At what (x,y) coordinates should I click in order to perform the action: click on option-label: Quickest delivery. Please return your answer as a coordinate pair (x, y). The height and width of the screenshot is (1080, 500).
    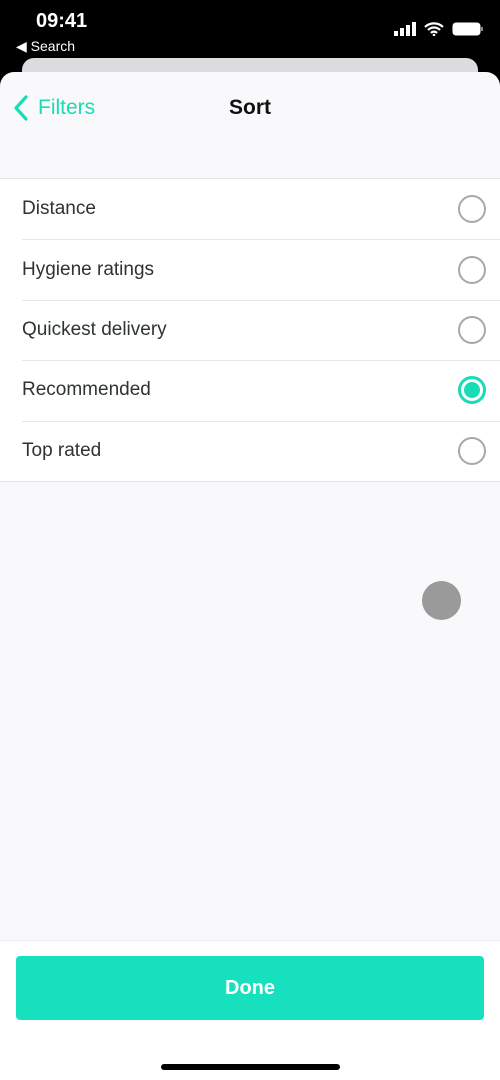
    Looking at the image, I should click on (94, 329).